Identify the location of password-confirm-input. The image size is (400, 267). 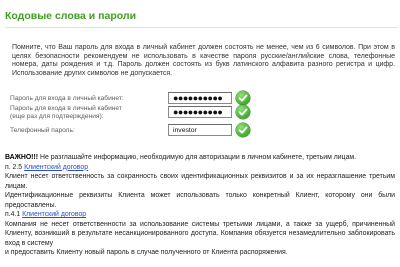
(200, 112).